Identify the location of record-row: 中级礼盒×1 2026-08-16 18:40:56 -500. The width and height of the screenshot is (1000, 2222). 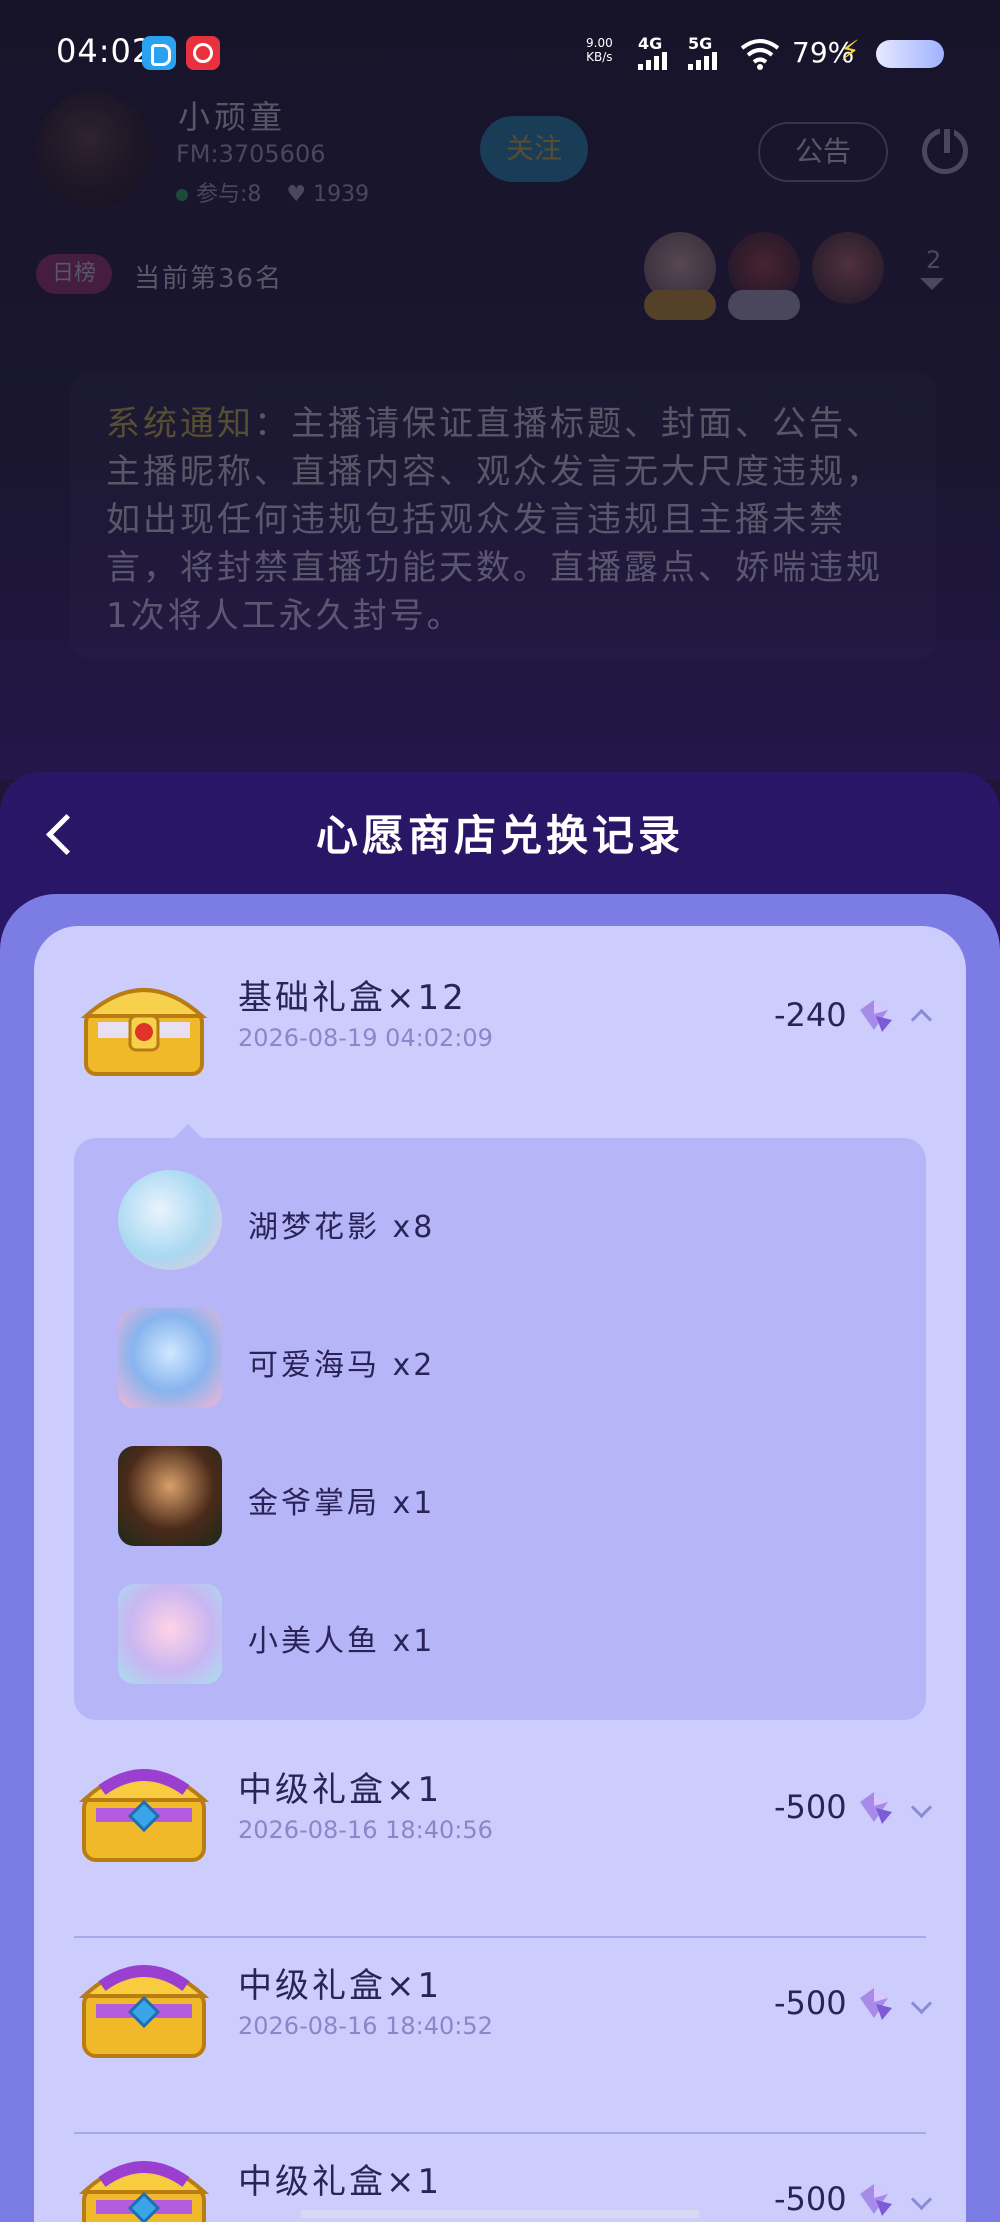
(500, 1816).